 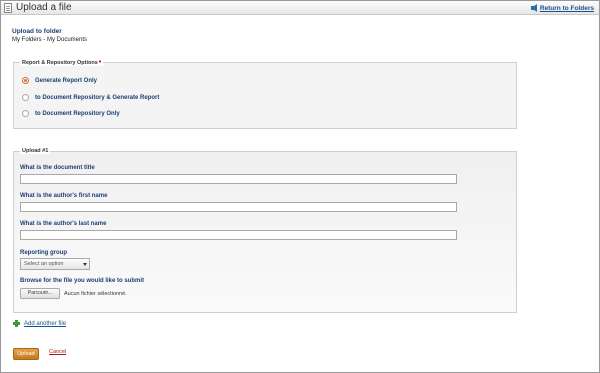 What do you see at coordinates (37, 31) in the screenshot?
I see `page-heading: Upload to folder` at bounding box center [37, 31].